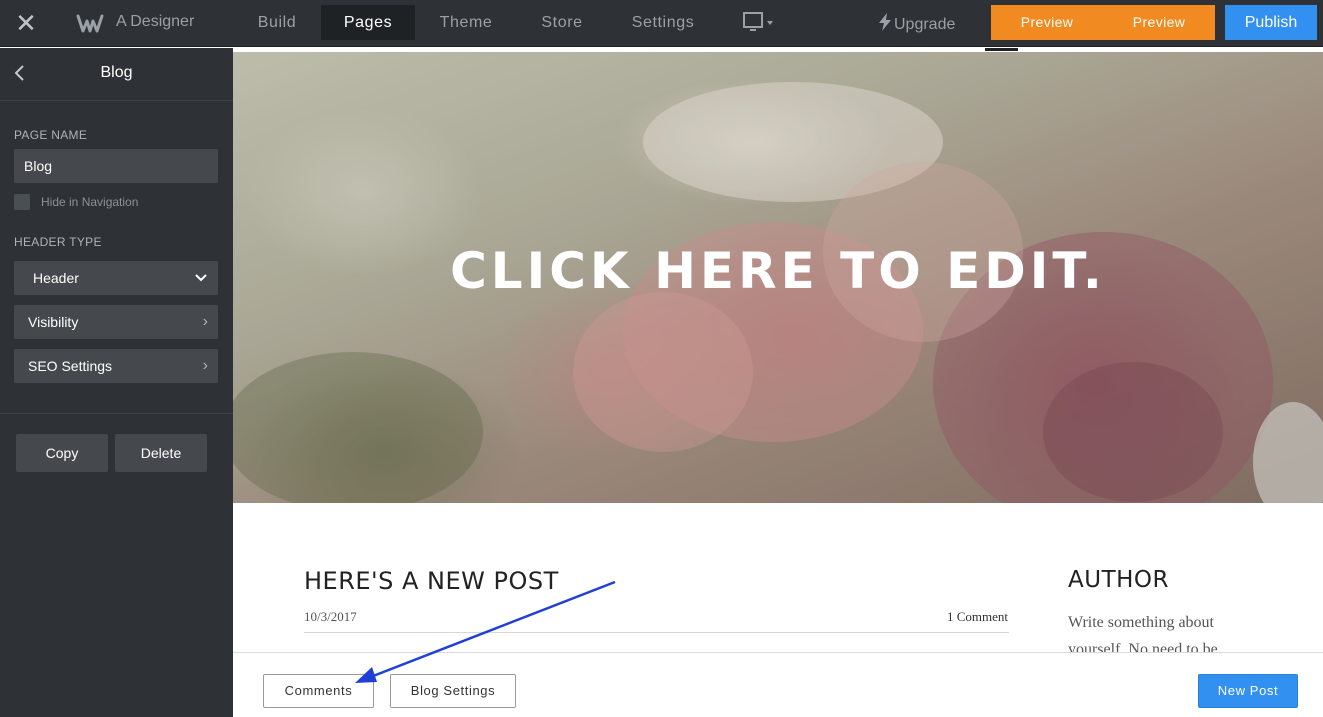 This screenshot has width=1323, height=717. What do you see at coordinates (161, 453) in the screenshot?
I see `delete-page-button: Delete` at bounding box center [161, 453].